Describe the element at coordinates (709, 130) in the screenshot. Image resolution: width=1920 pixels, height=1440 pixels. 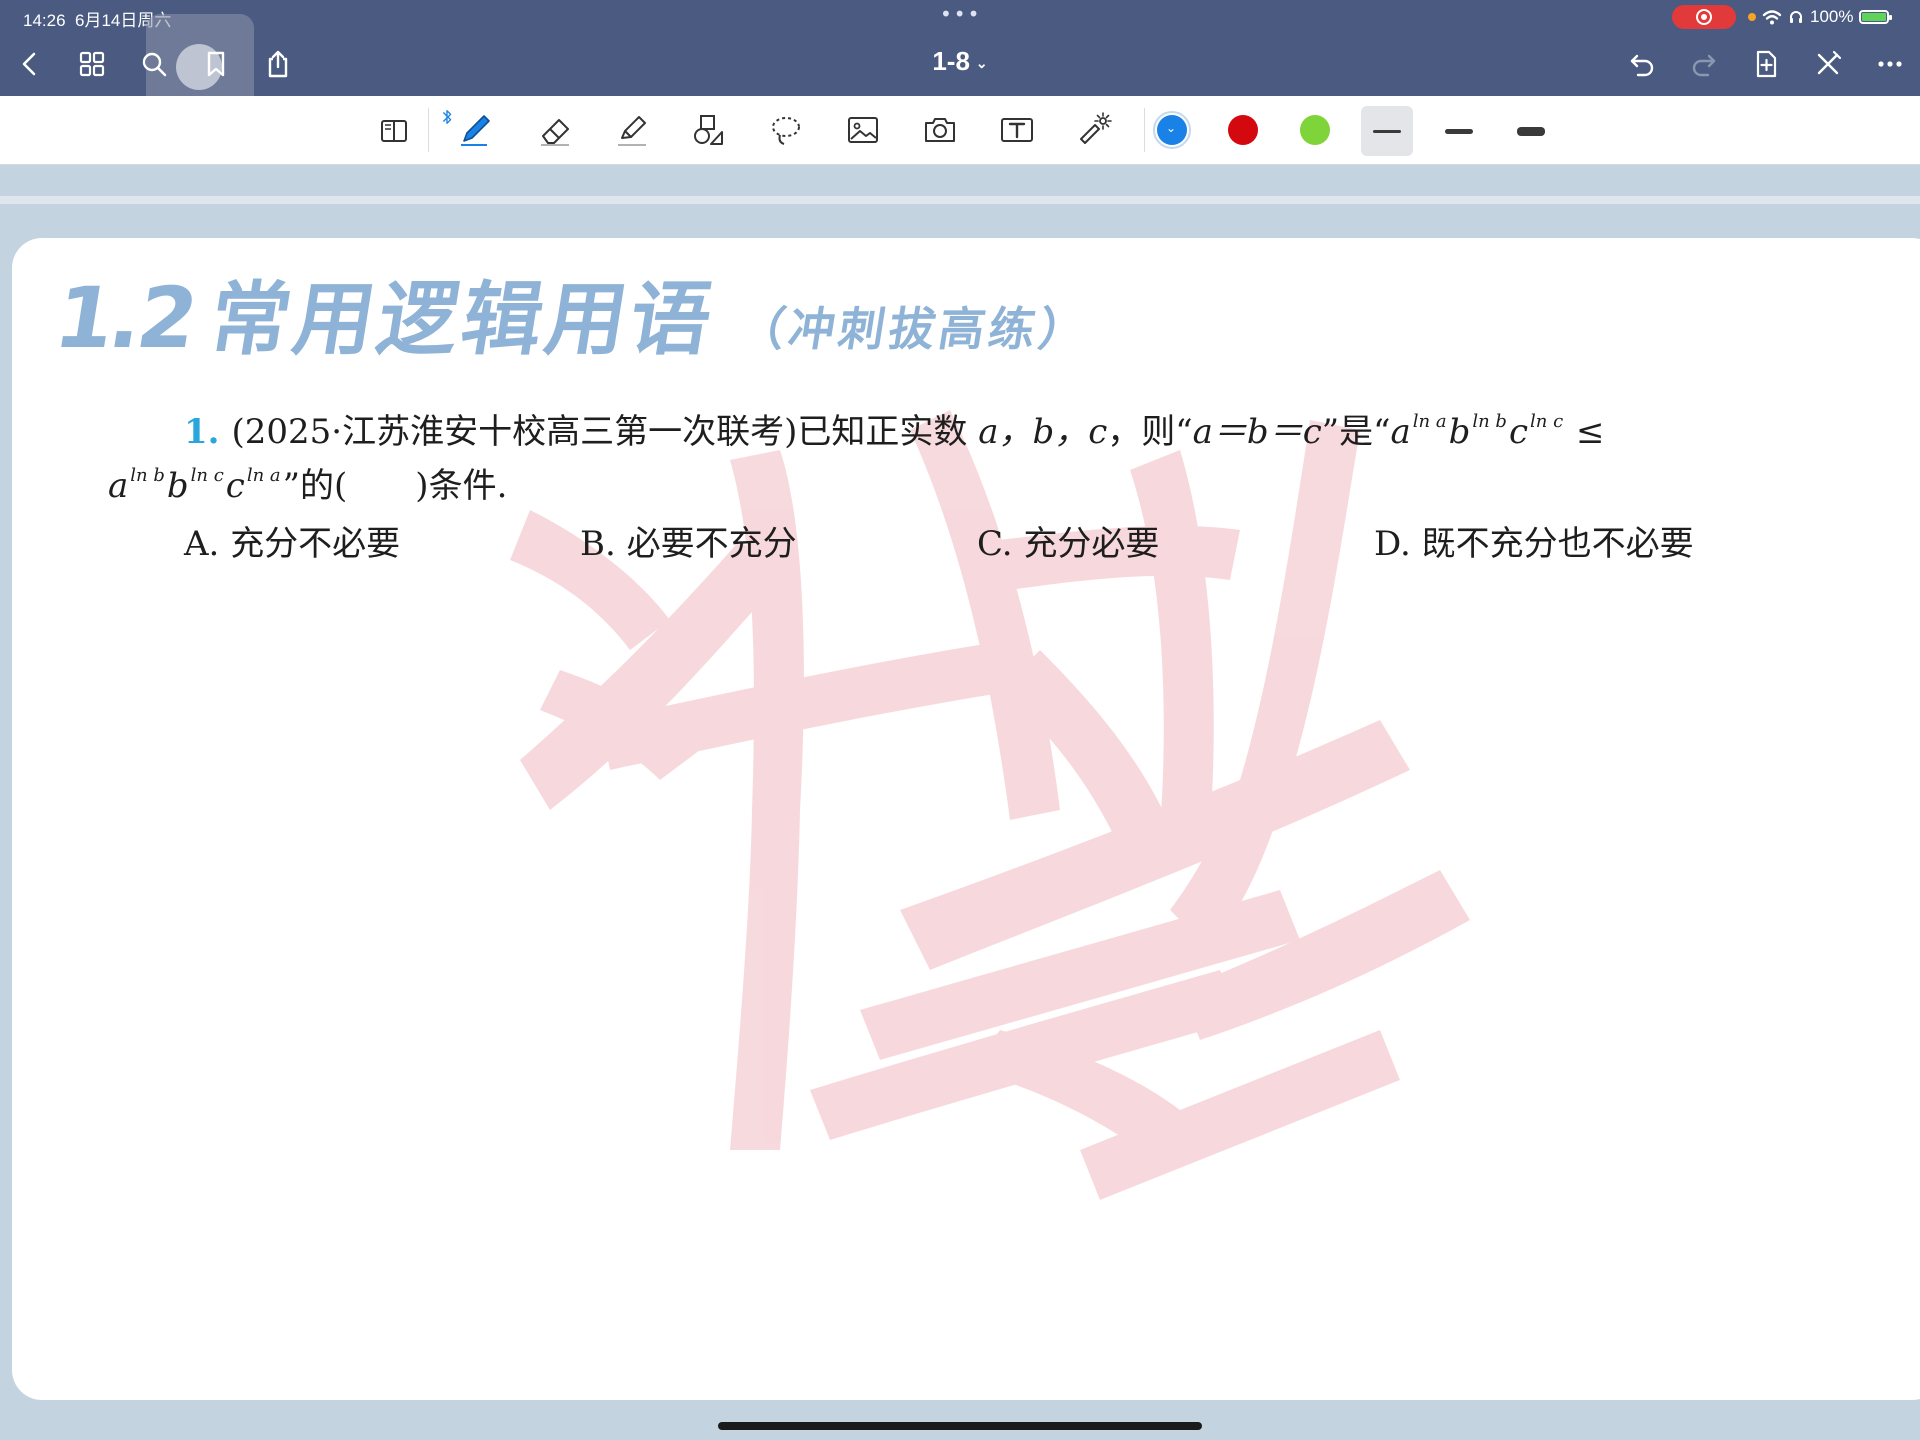
I see `shapes-icon` at that location.